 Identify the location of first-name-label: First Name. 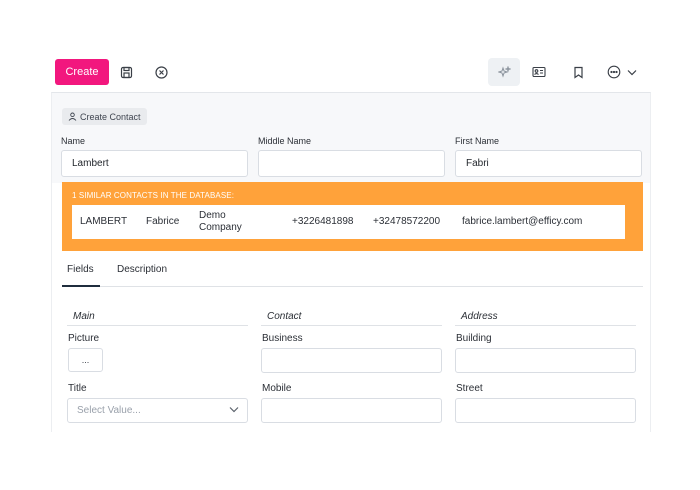
(477, 141).